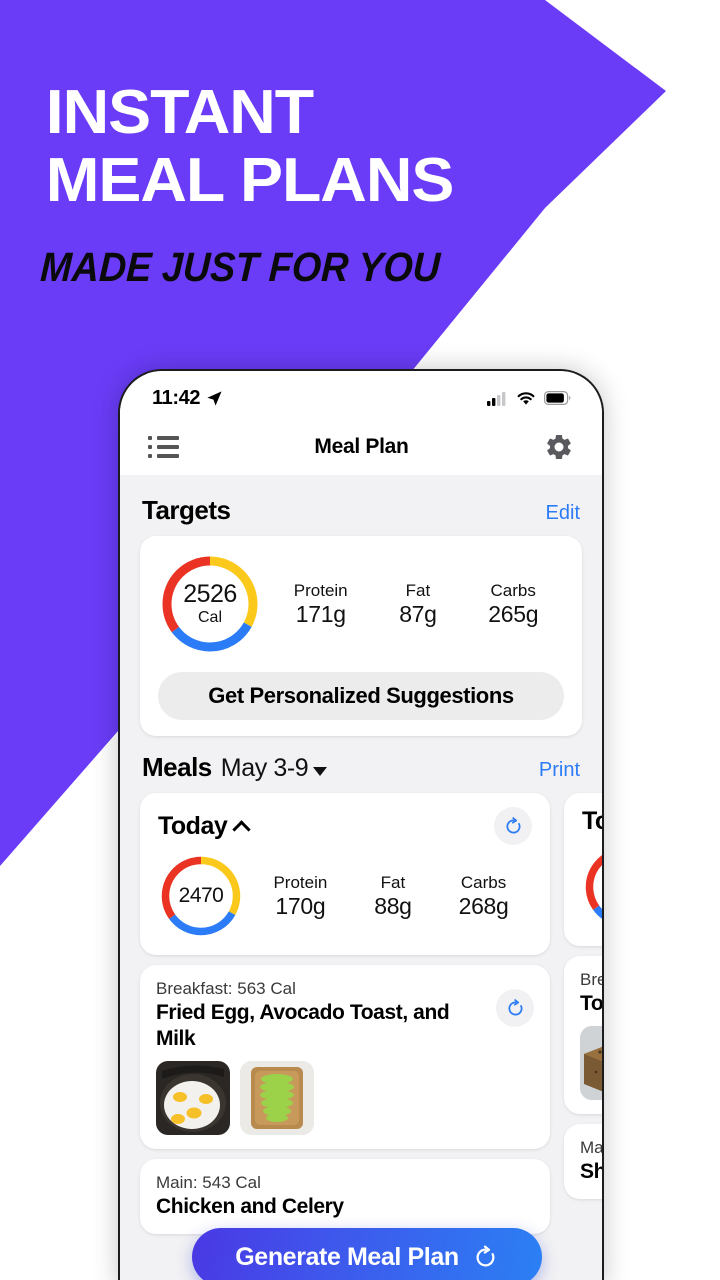 The height and width of the screenshot is (1280, 720). What do you see at coordinates (264, 768) in the screenshot?
I see `date-range-label: May 3-9` at bounding box center [264, 768].